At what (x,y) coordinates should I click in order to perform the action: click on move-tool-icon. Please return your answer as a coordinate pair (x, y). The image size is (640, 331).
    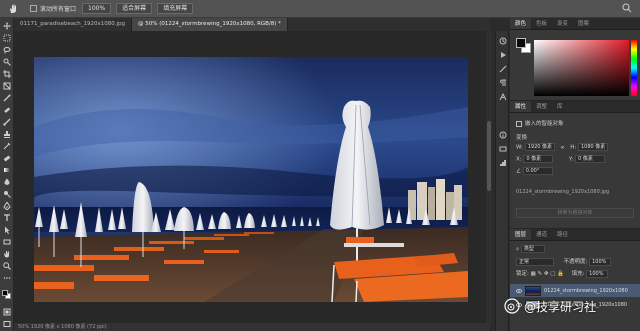
    Looking at the image, I should click on (7, 26).